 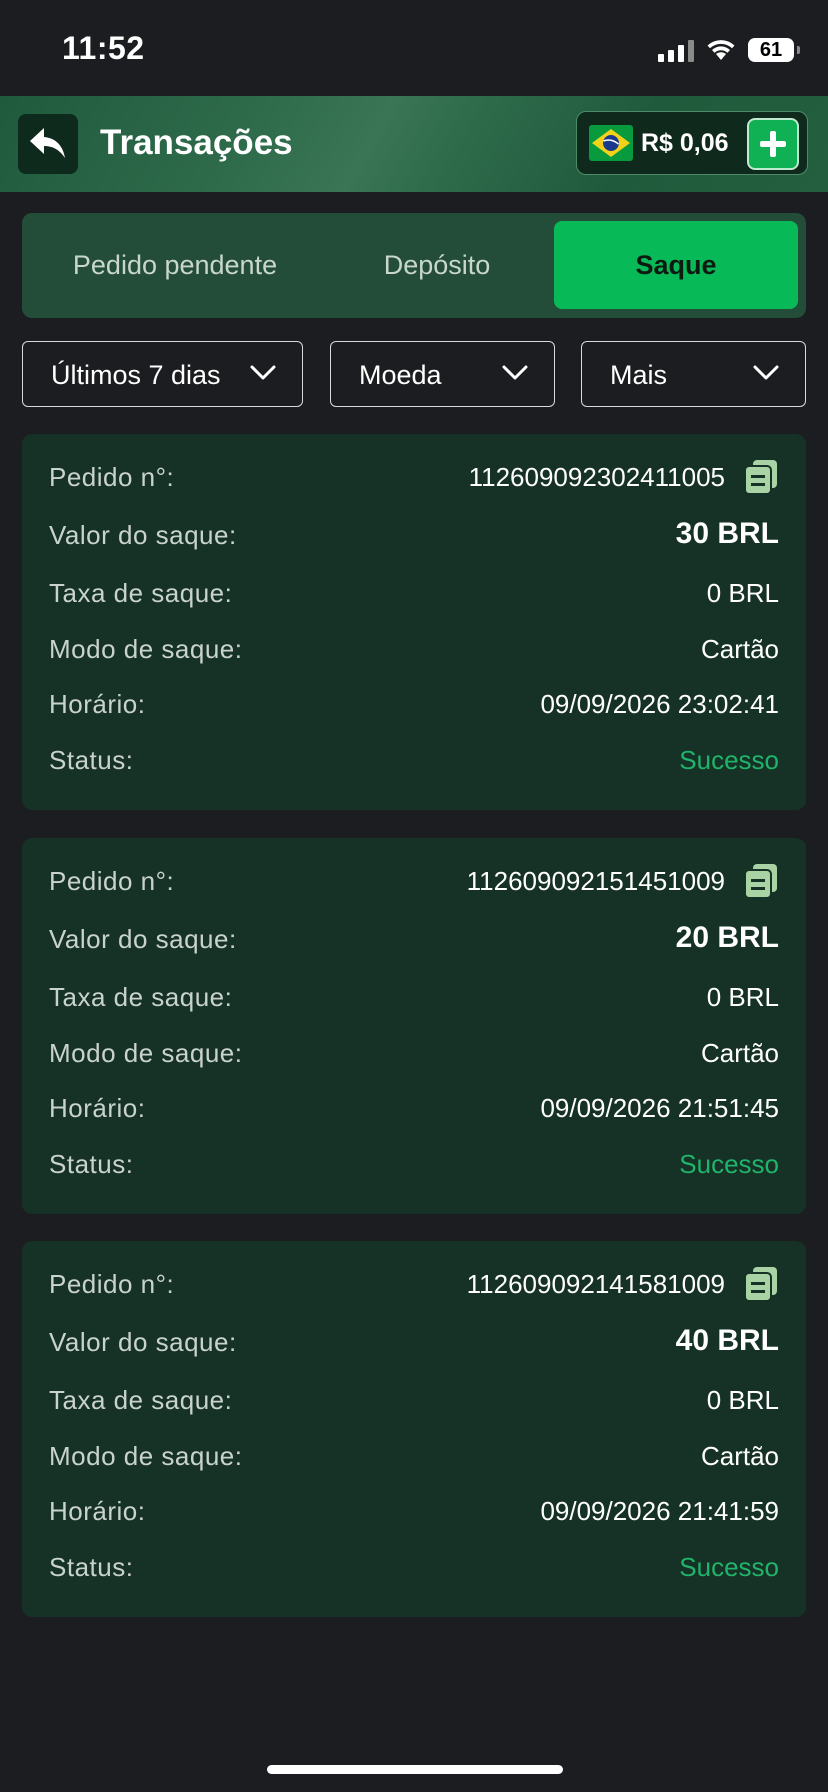 What do you see at coordinates (414, 940) in the screenshot?
I see `amount-row: Valor do saque: 20 BRL` at bounding box center [414, 940].